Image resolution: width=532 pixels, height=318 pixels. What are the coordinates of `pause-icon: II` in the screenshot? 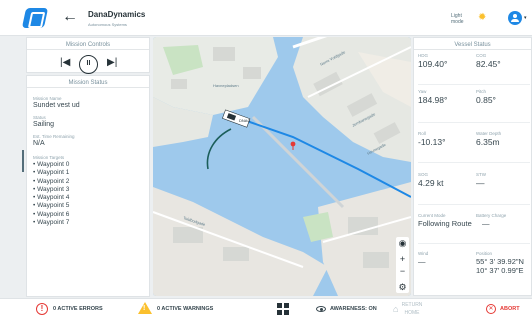 It's located at (88, 64).